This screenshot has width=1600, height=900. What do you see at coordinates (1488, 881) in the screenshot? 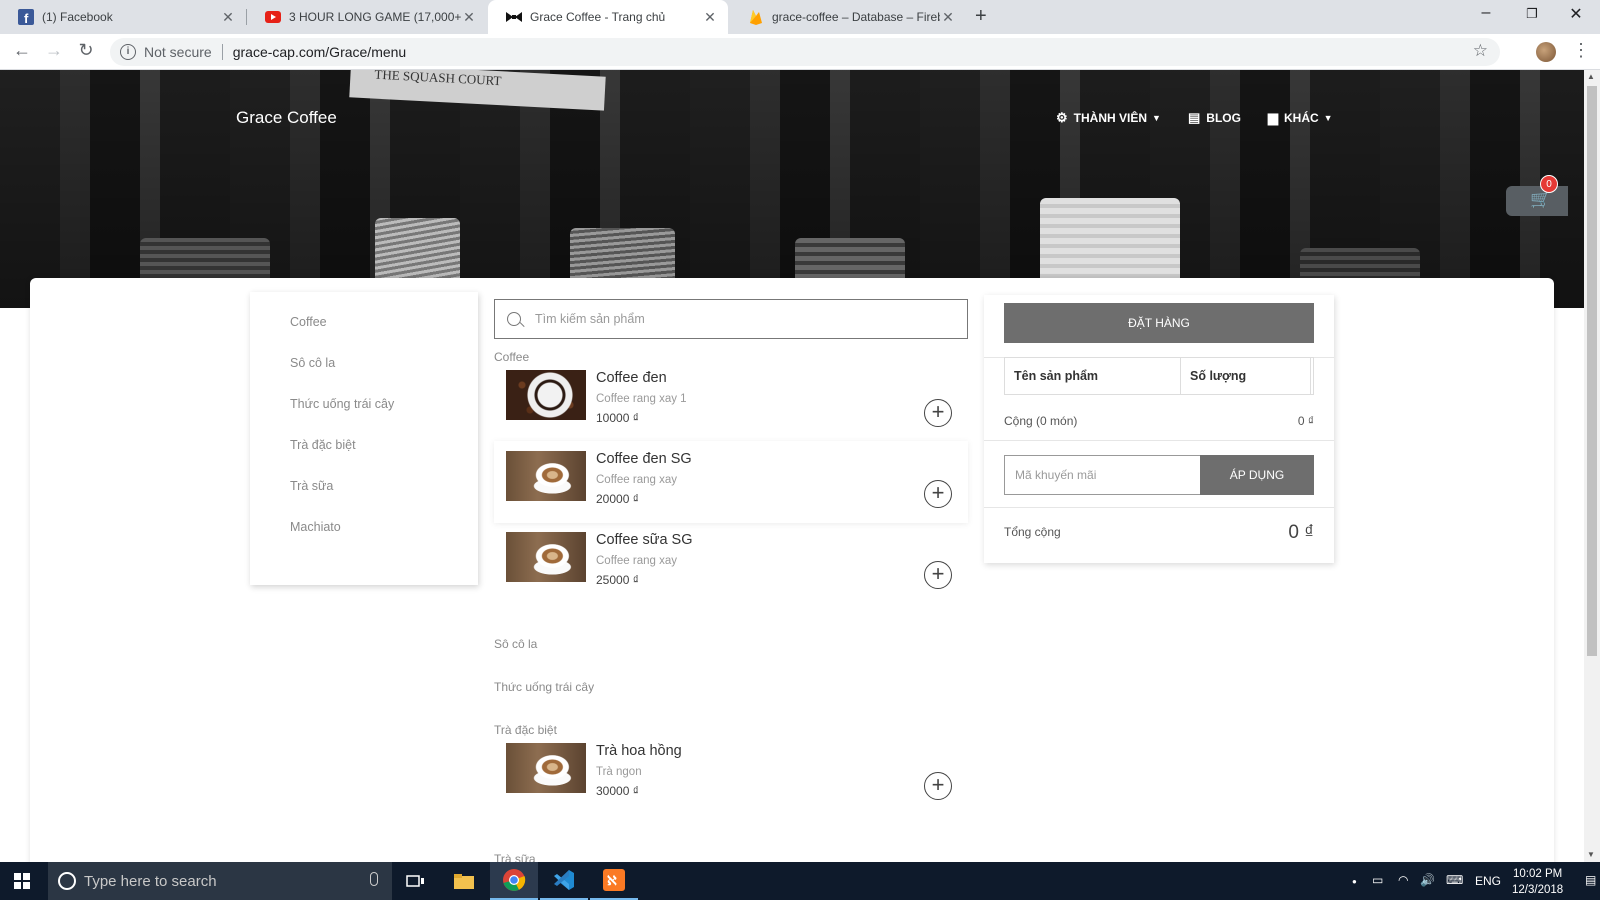
I see `language-indicator: ENG` at bounding box center [1488, 881].